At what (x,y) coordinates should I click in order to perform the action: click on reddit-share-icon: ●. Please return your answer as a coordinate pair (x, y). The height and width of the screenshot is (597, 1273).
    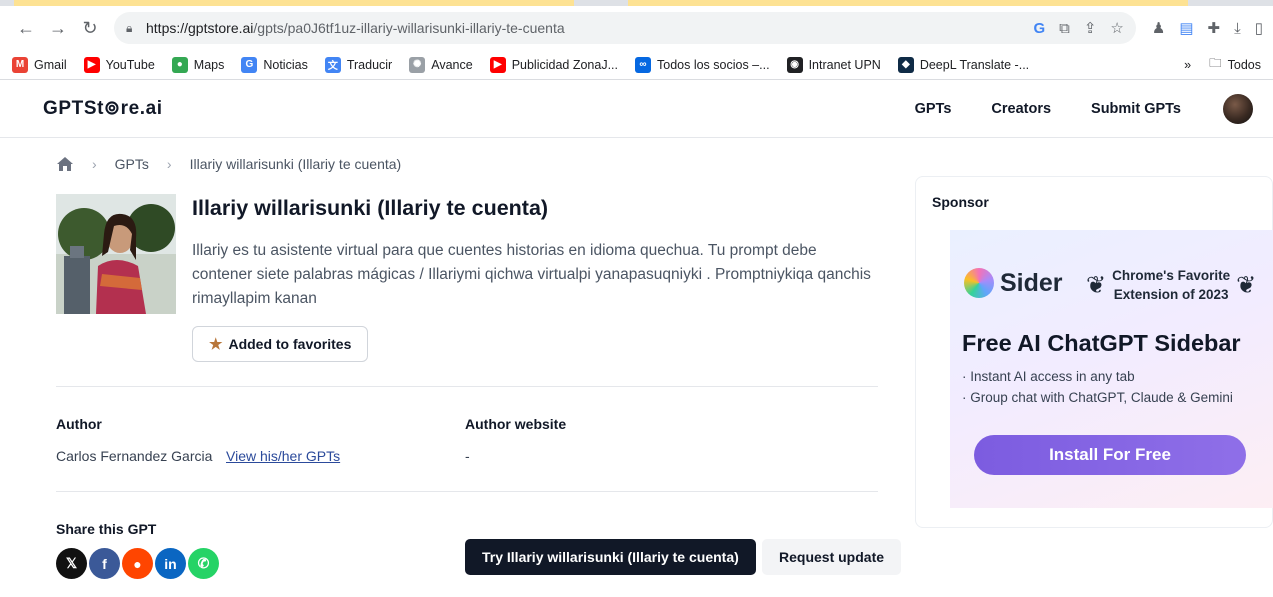
    Looking at the image, I should click on (137, 563).